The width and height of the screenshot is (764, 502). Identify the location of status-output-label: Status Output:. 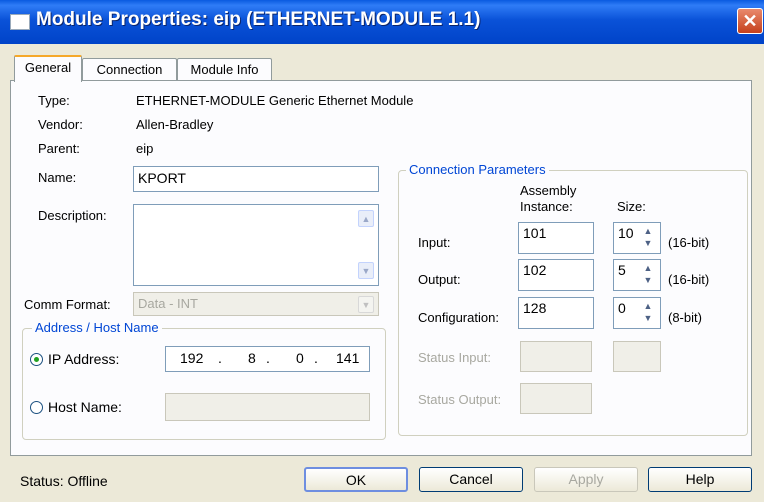
(460, 399).